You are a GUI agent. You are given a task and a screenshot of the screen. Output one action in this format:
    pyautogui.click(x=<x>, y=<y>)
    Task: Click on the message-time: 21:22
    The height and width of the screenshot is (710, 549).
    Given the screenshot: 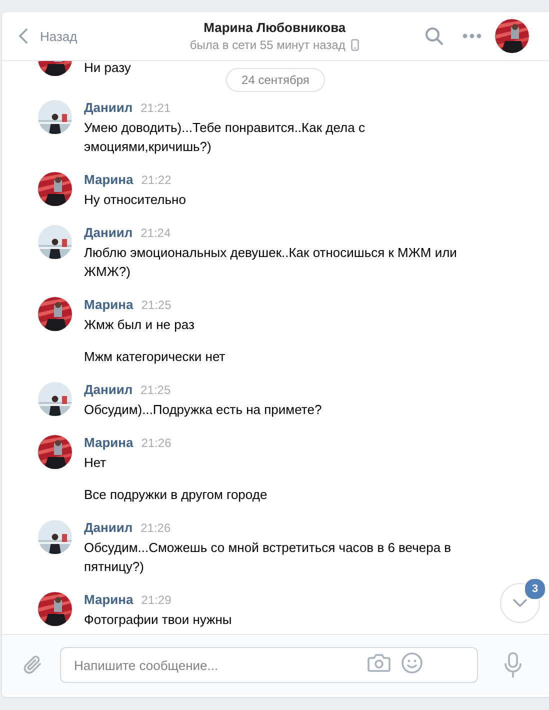 What is the action you would take?
    pyautogui.click(x=156, y=180)
    